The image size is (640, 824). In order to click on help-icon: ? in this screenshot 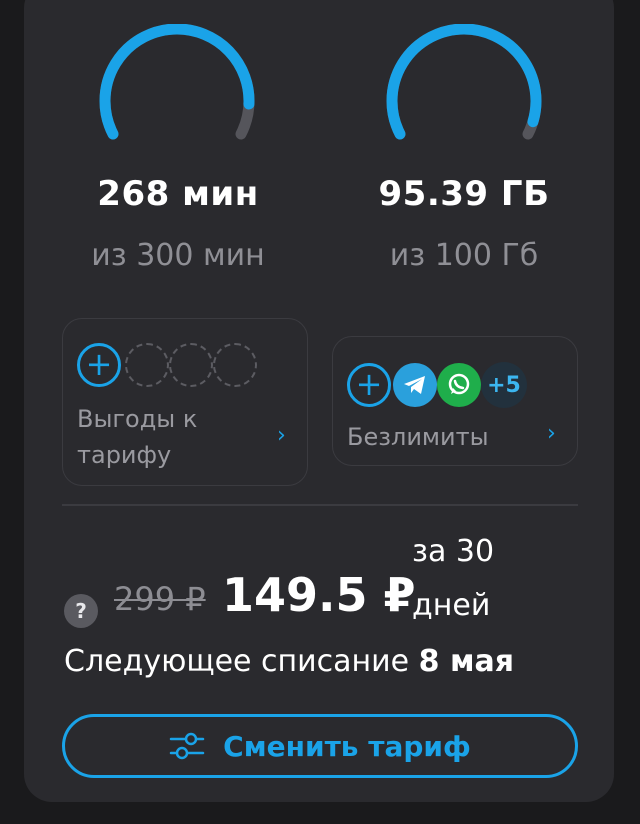, I will do `click(81, 611)`.